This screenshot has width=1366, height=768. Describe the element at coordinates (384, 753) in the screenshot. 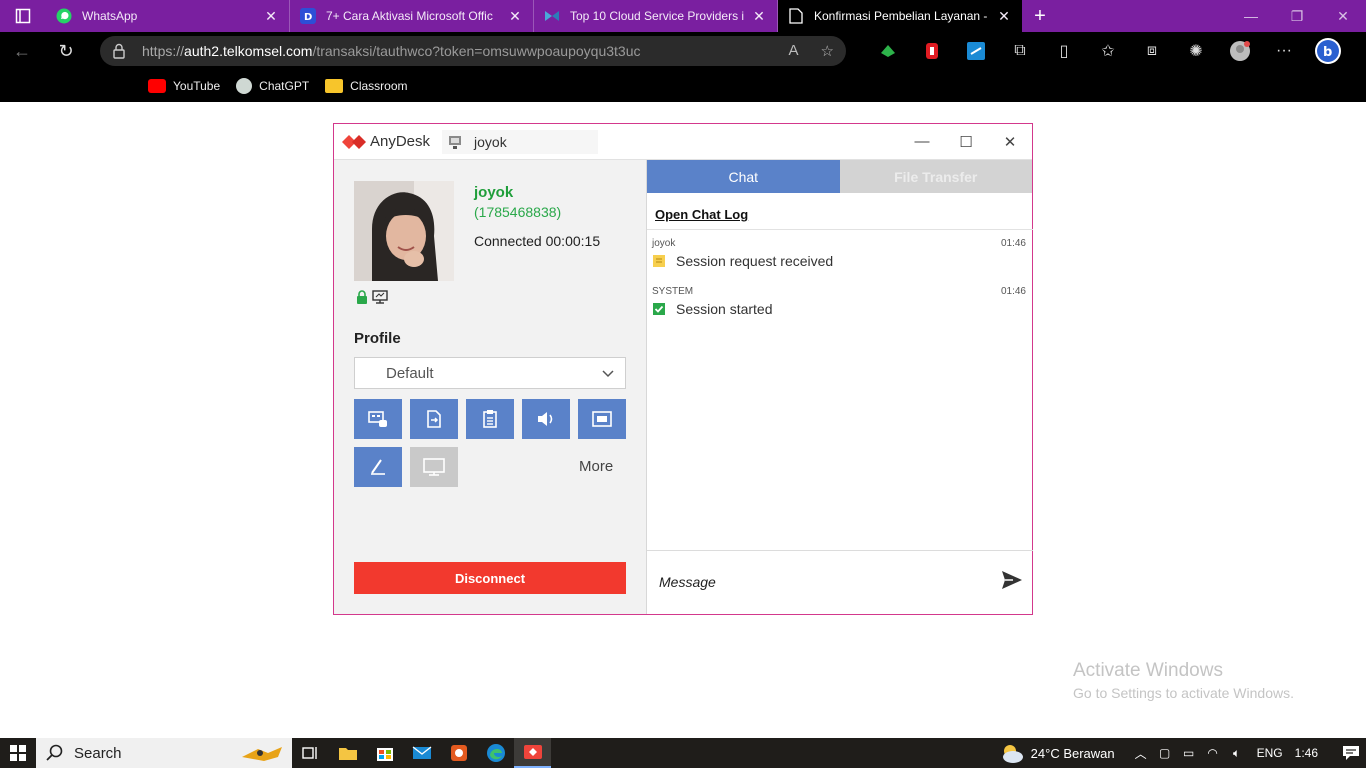

I see `taskbar-store` at that location.